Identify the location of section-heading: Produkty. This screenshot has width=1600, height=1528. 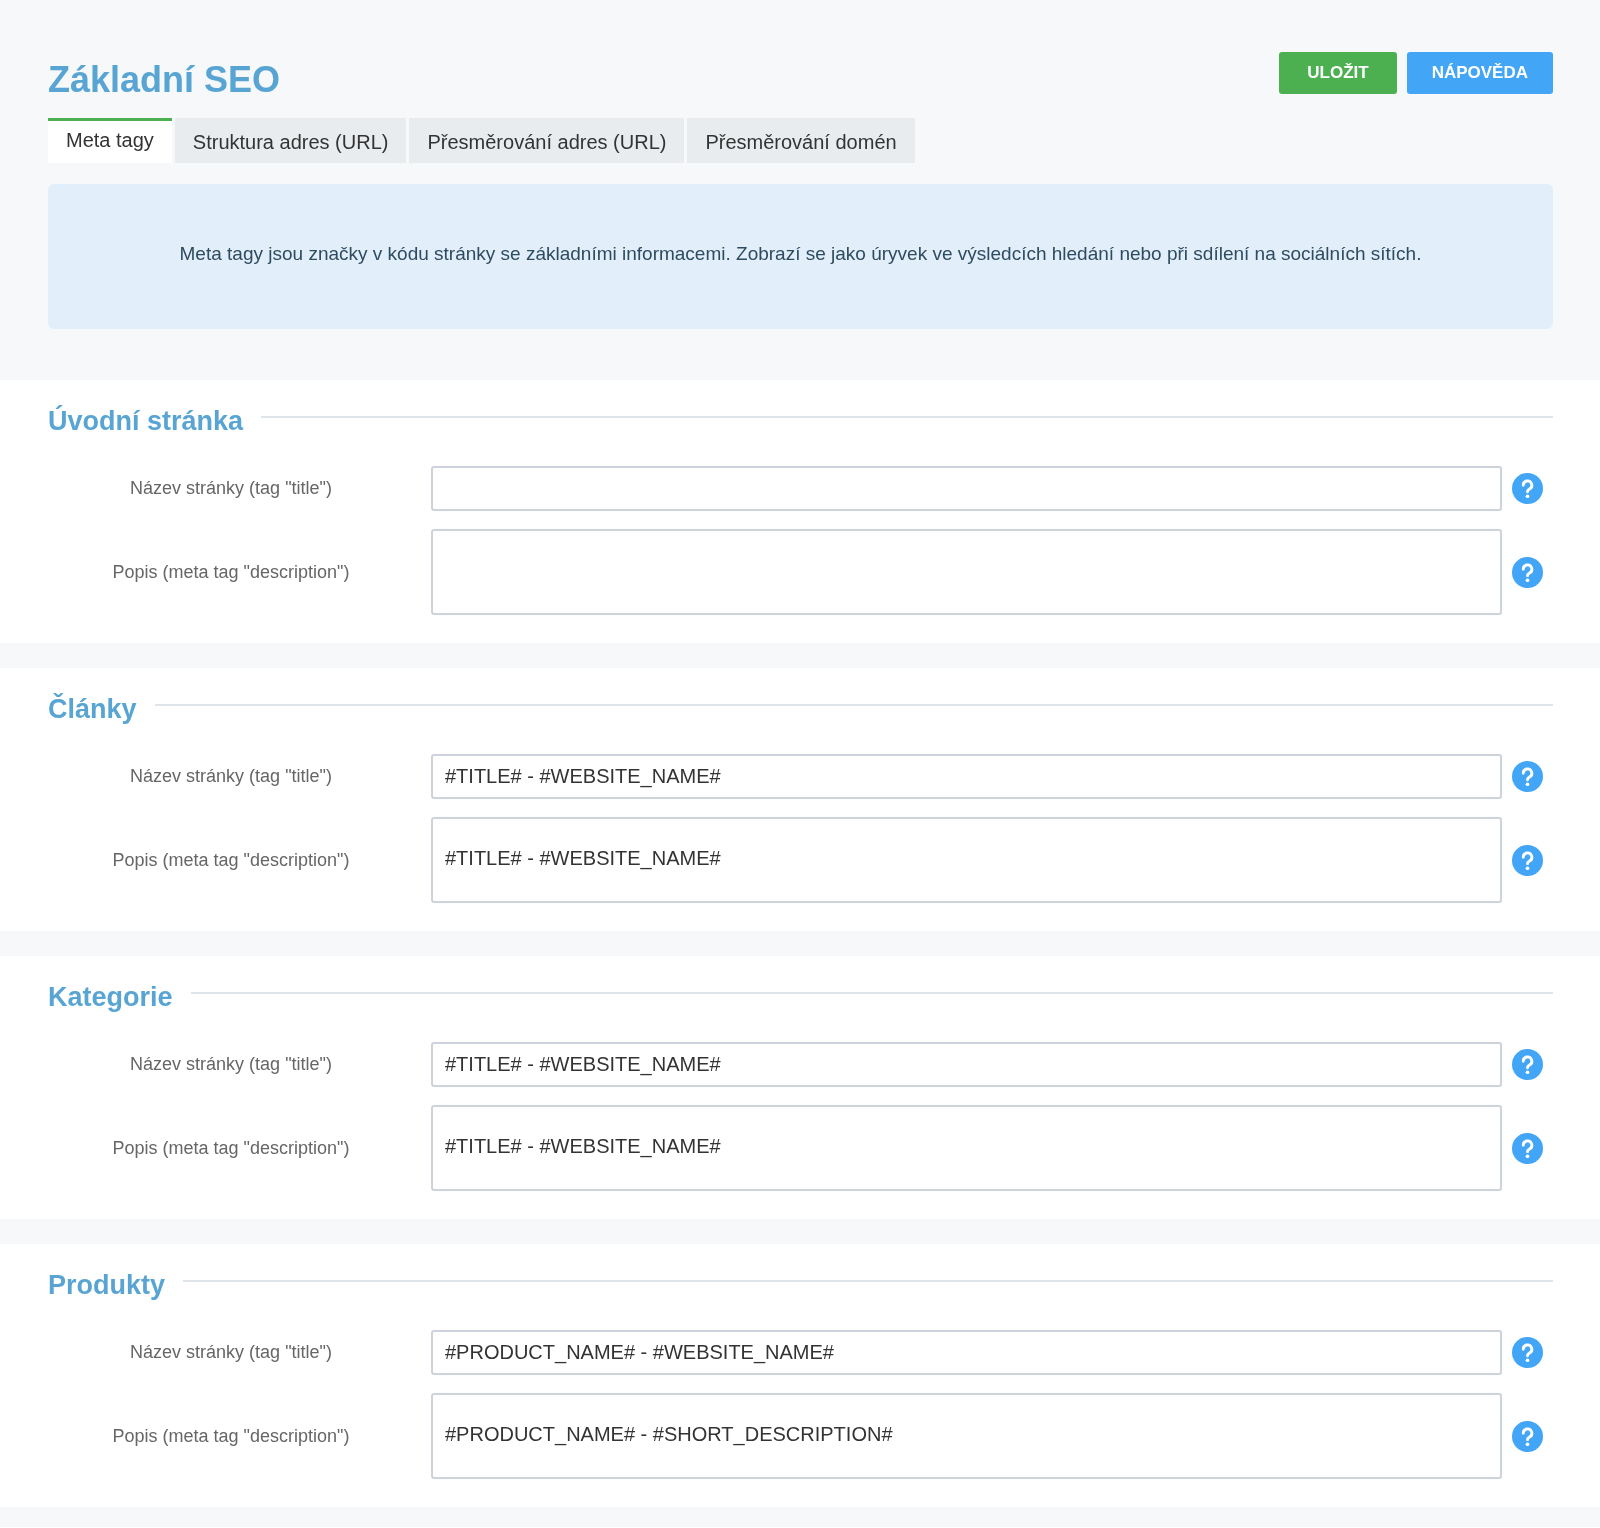
(107, 1285).